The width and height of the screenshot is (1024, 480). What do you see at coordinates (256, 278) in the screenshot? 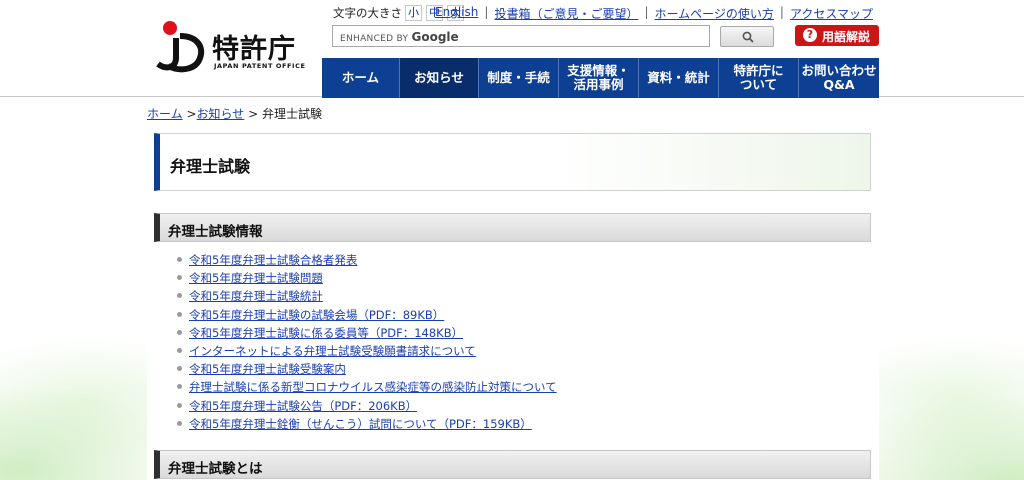
I see `exam-link: 令和5年度弁理士試験問題` at bounding box center [256, 278].